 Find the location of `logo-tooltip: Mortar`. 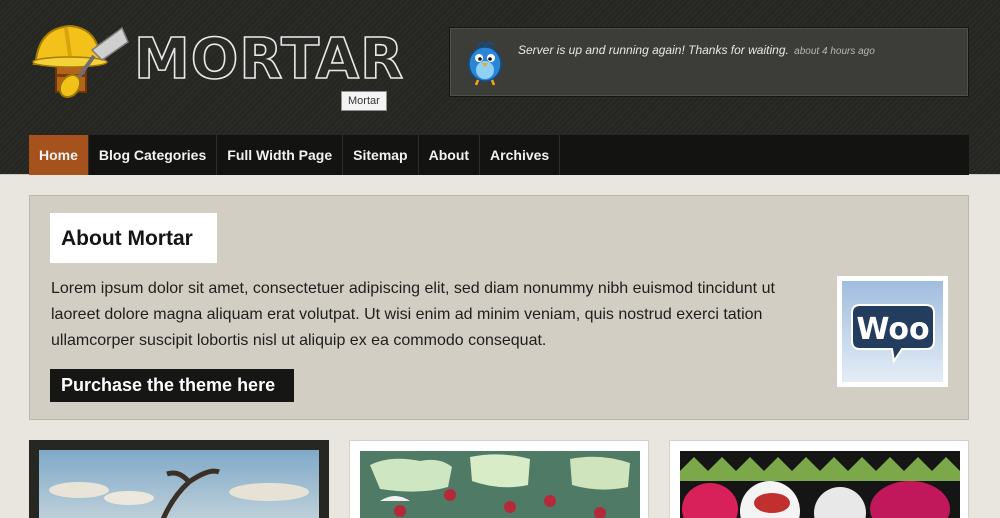

logo-tooltip: Mortar is located at coordinates (364, 101).